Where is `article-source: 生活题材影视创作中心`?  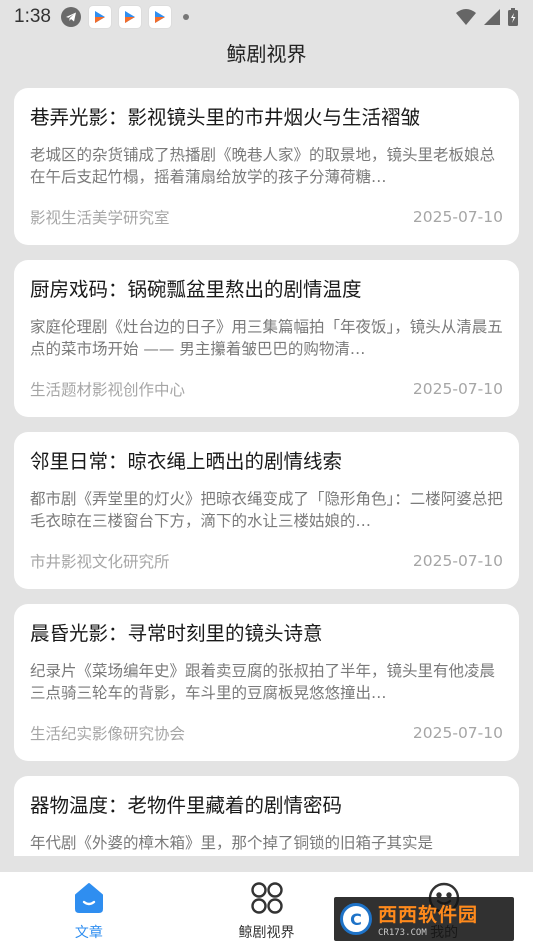 article-source: 生活题材影视创作中心 is located at coordinates (108, 390).